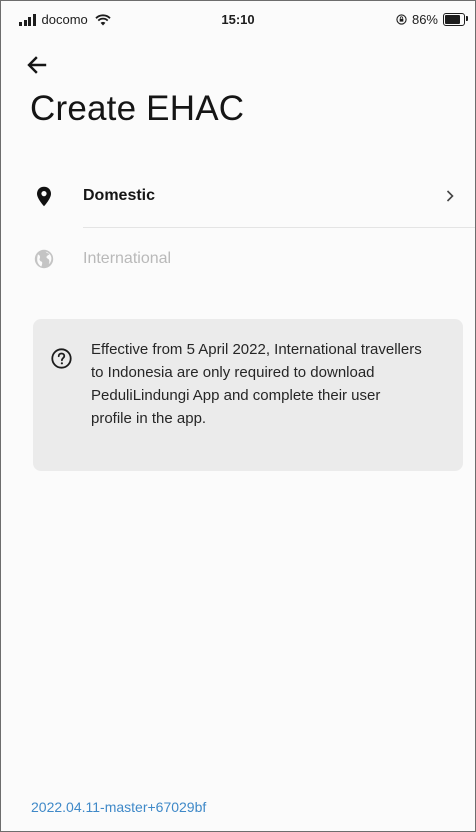  I want to click on app-version-label: 2022.04.11-master+67029bf, so click(119, 807).